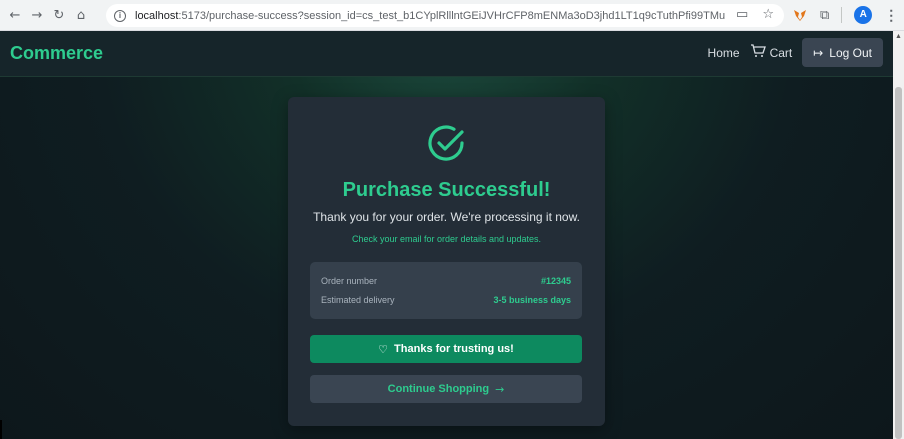 The image size is (904, 439). Describe the element at coordinates (742, 14) in the screenshot. I see `tab-search-icon: ▭` at that location.